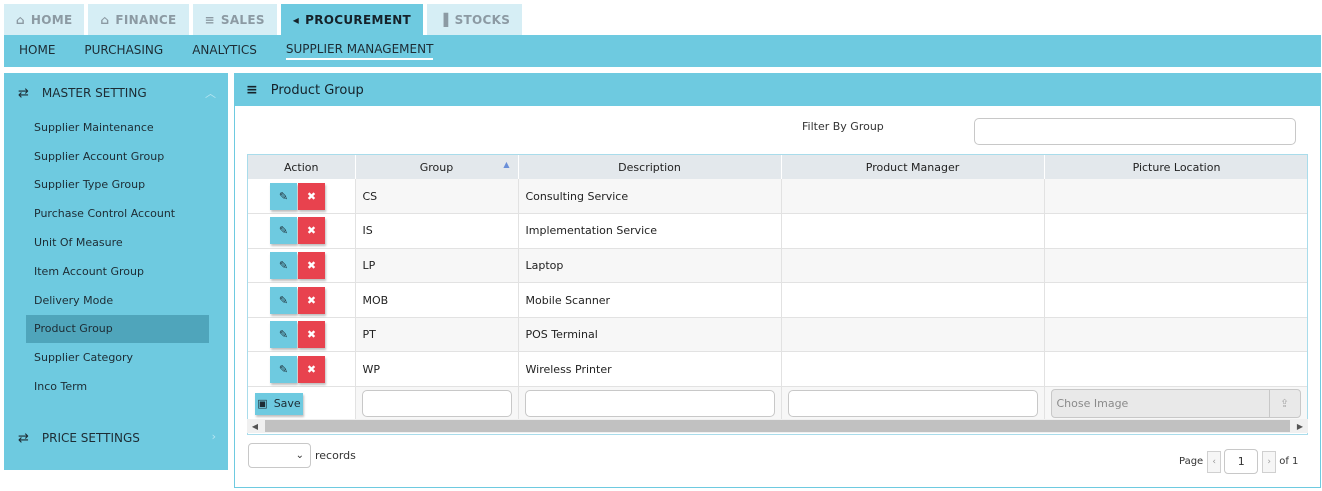  I want to click on cell-description: Consulting Service, so click(650, 197).